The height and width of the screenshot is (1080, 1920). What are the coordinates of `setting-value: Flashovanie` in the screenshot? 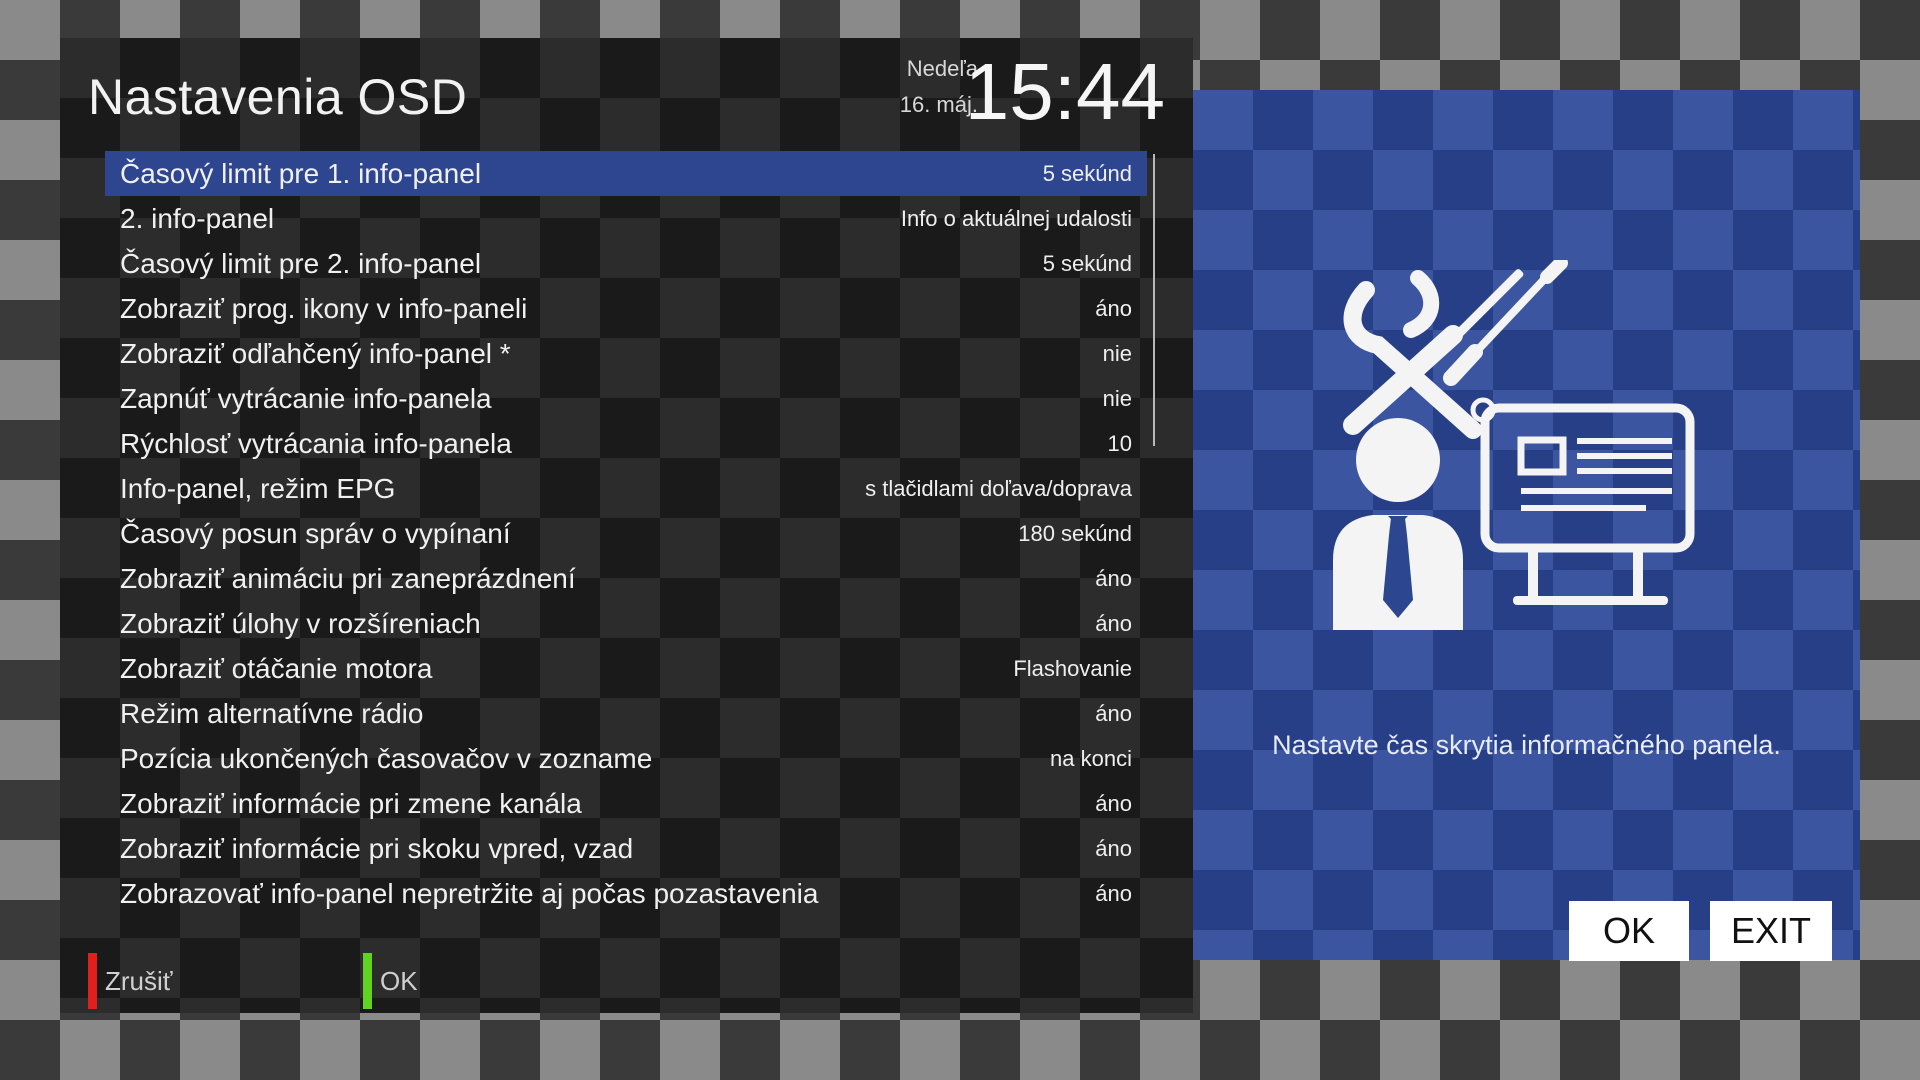 It's located at (1072, 668).